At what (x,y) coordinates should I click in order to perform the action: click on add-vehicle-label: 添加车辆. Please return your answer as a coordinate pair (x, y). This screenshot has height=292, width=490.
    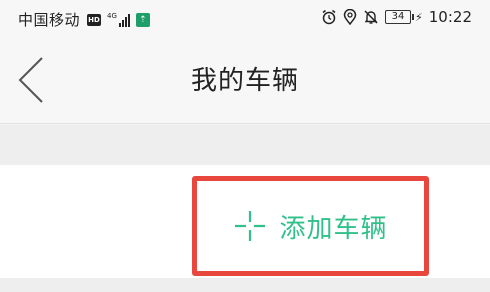
    Looking at the image, I should click on (333, 228).